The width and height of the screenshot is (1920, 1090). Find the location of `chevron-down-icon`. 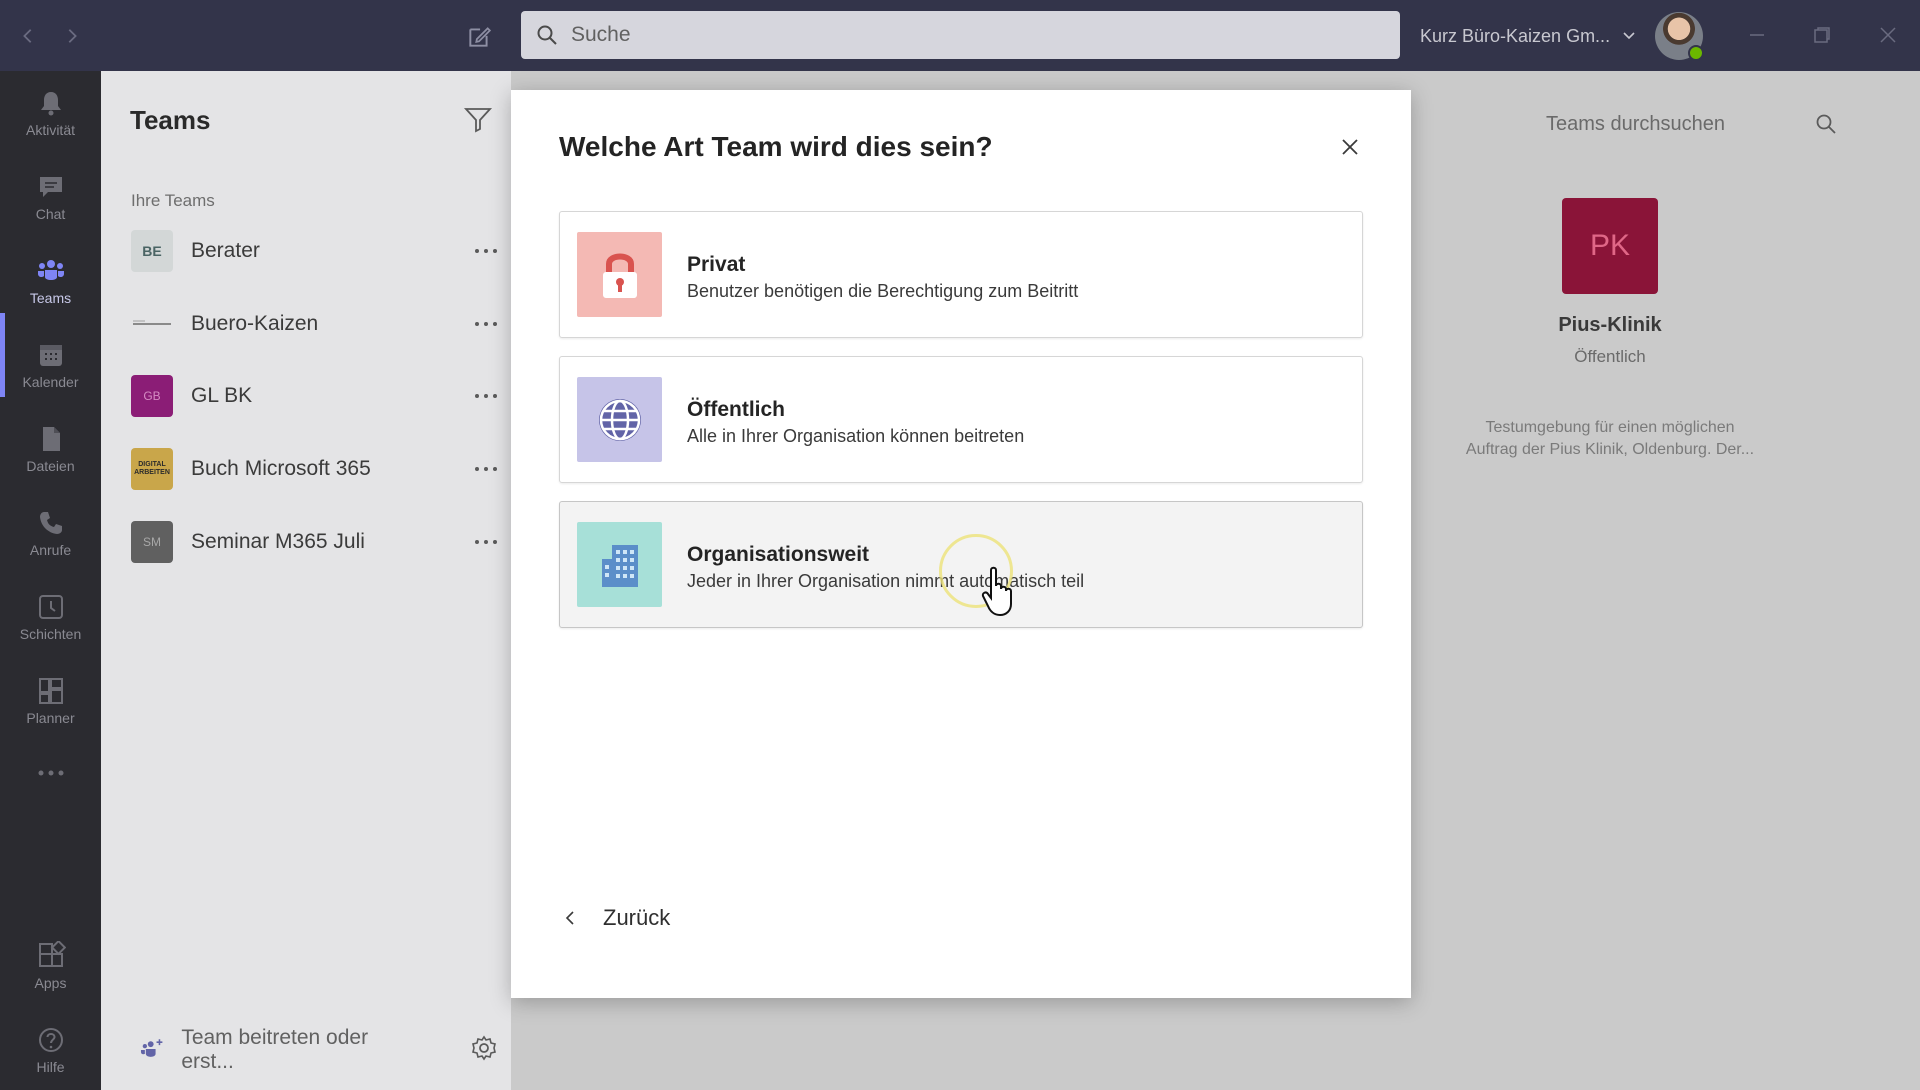

chevron-down-icon is located at coordinates (1629, 36).